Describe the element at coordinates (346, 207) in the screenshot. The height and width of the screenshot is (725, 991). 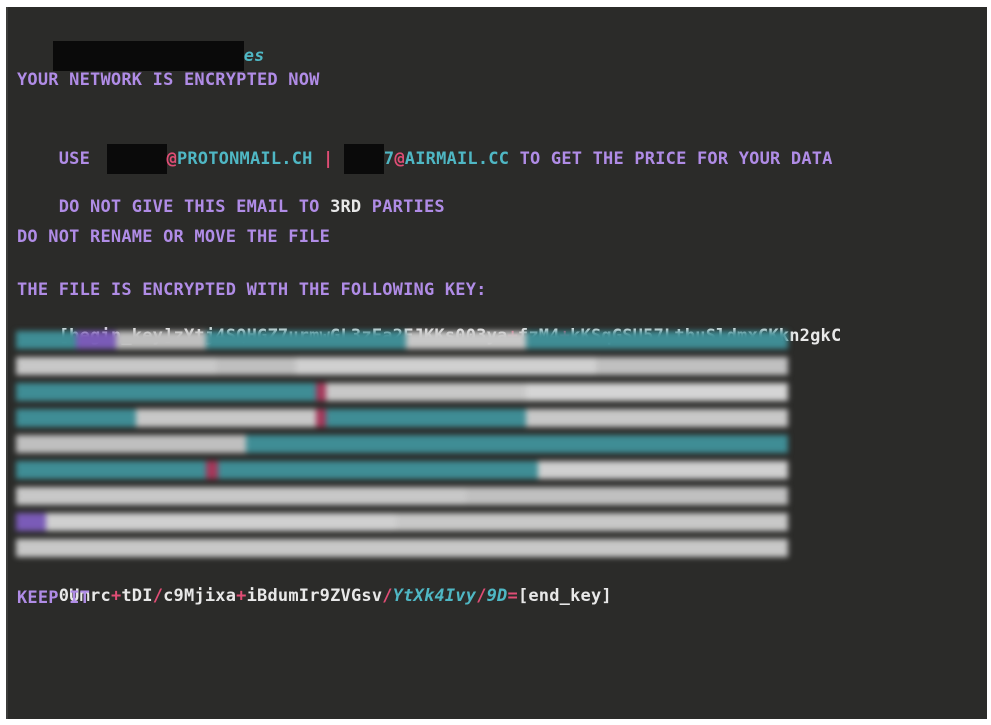
I see `no-third-text-b: 3RD` at that location.